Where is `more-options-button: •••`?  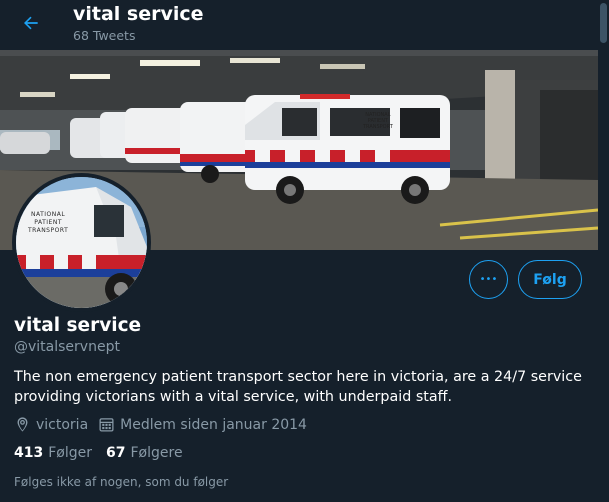 more-options-button: ••• is located at coordinates (488, 279).